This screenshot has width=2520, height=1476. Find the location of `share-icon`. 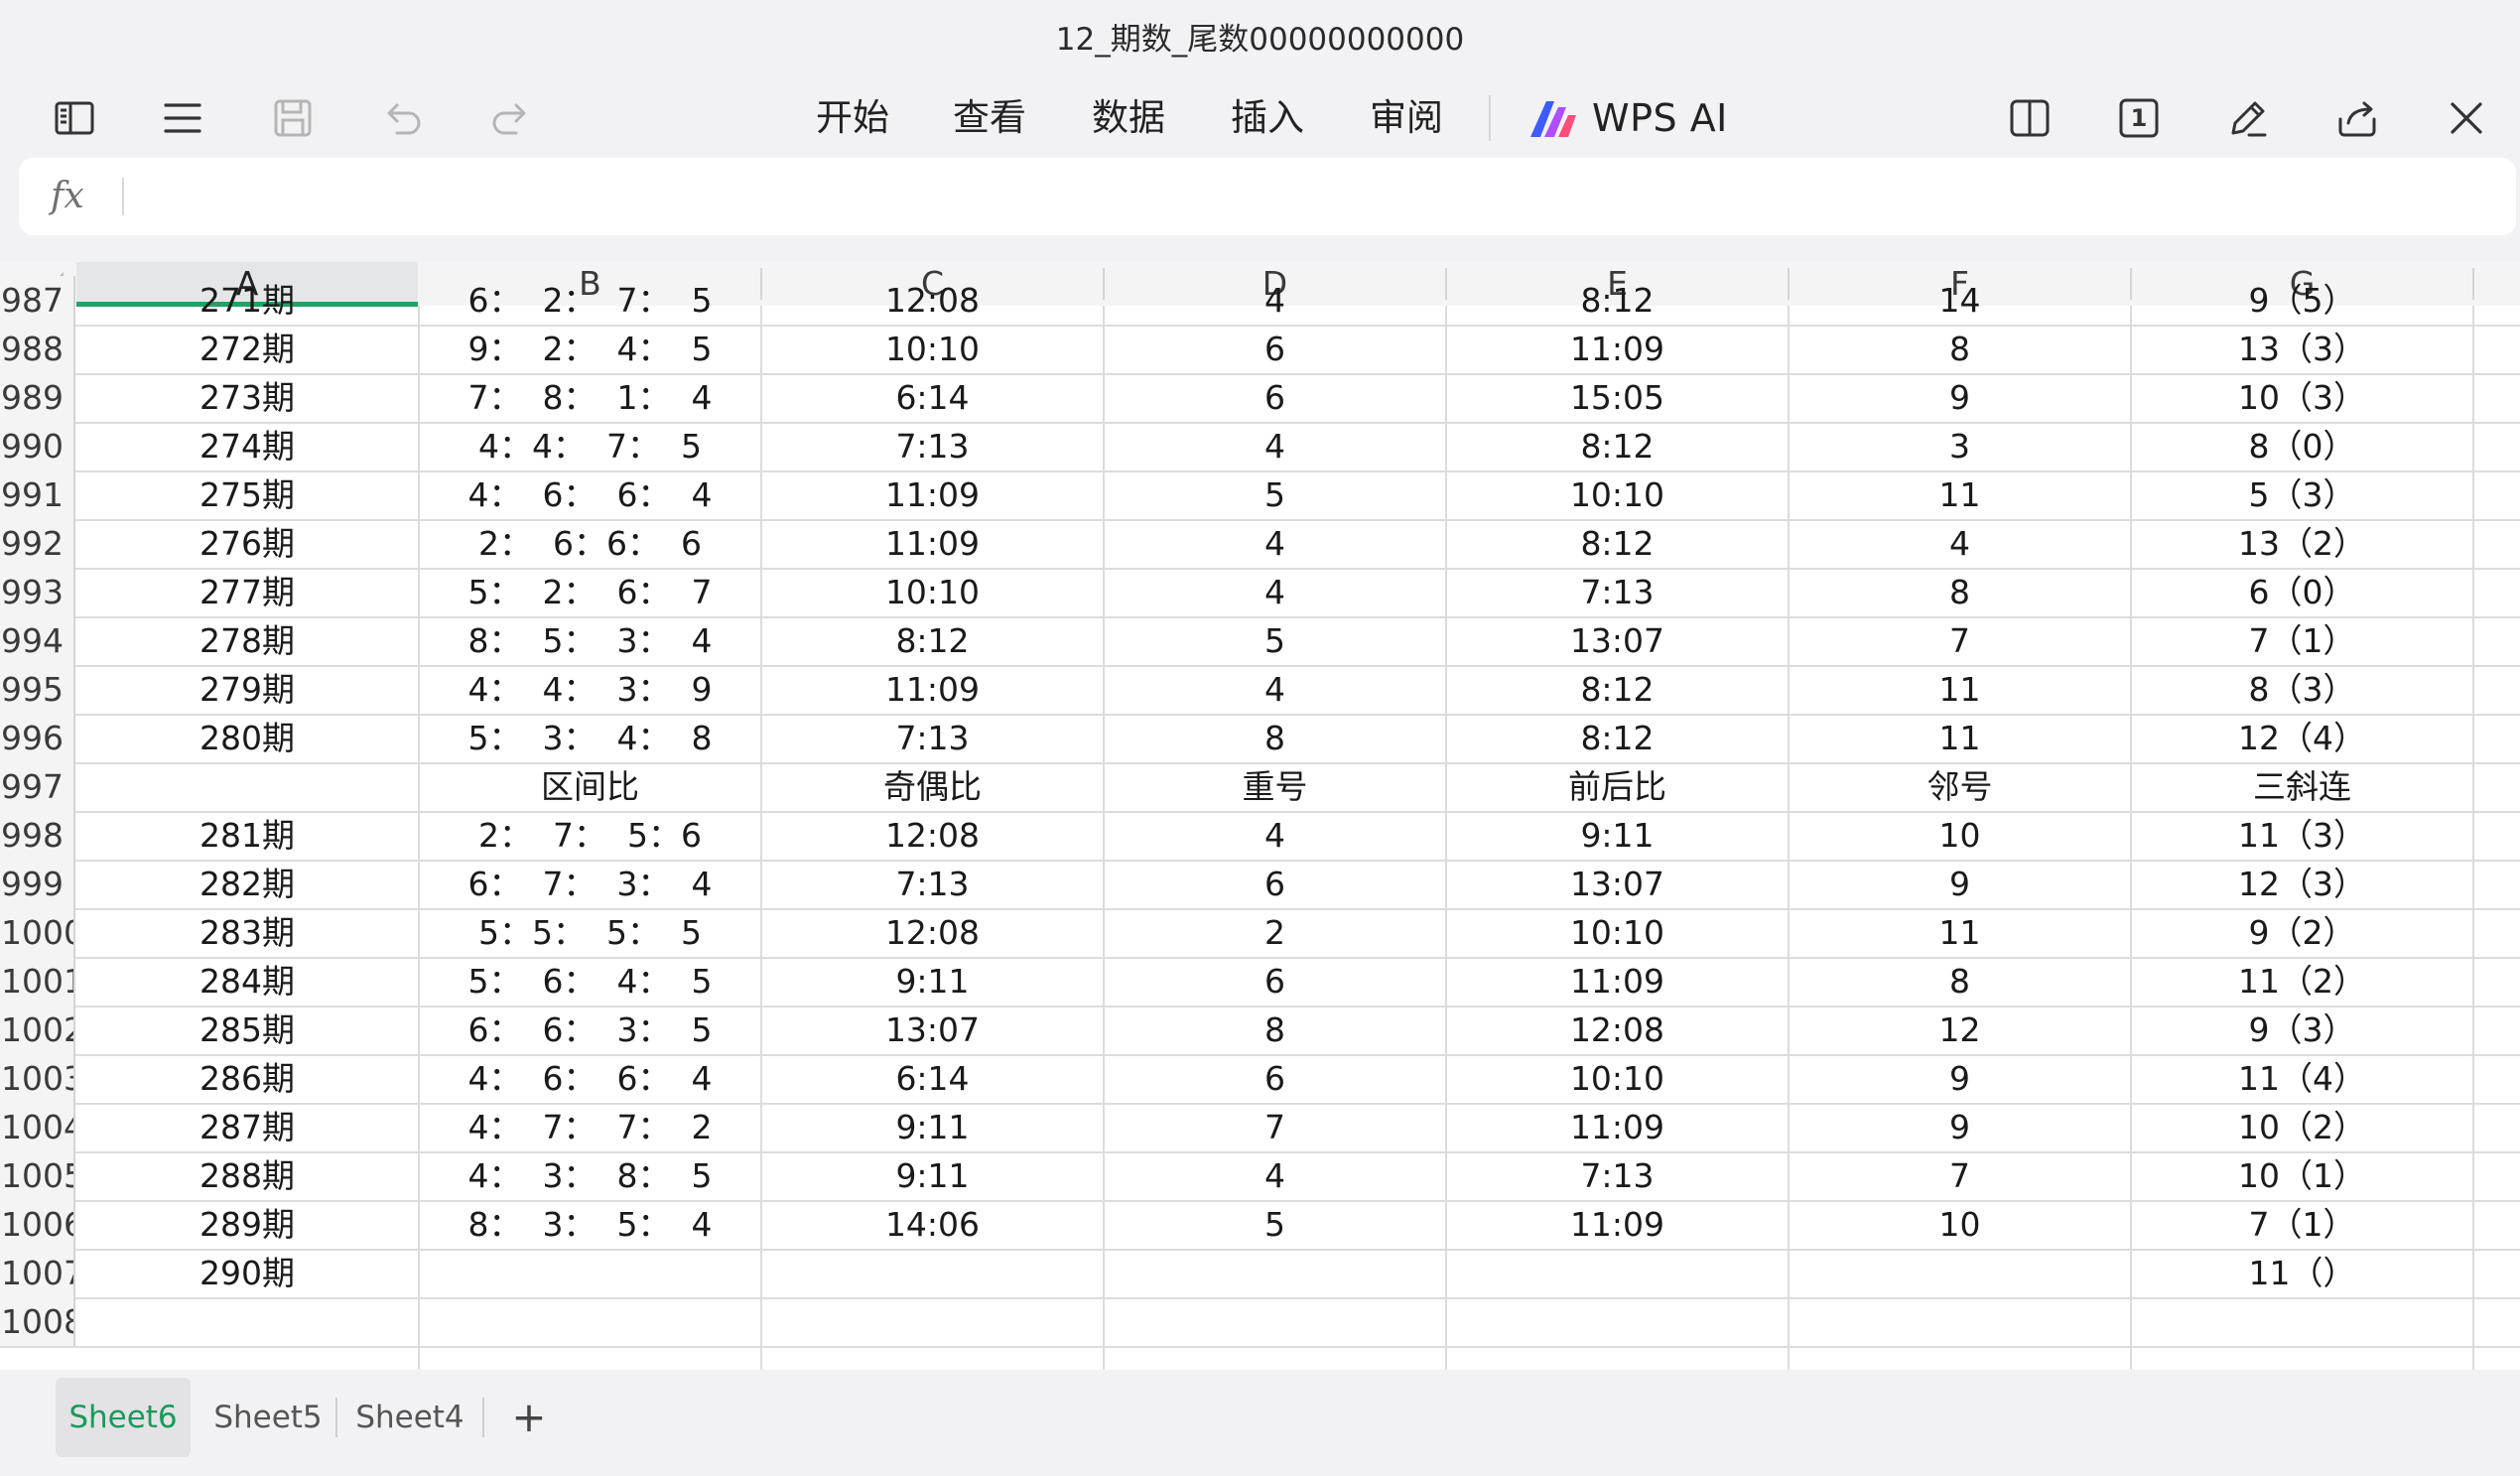

share-icon is located at coordinates (2357, 118).